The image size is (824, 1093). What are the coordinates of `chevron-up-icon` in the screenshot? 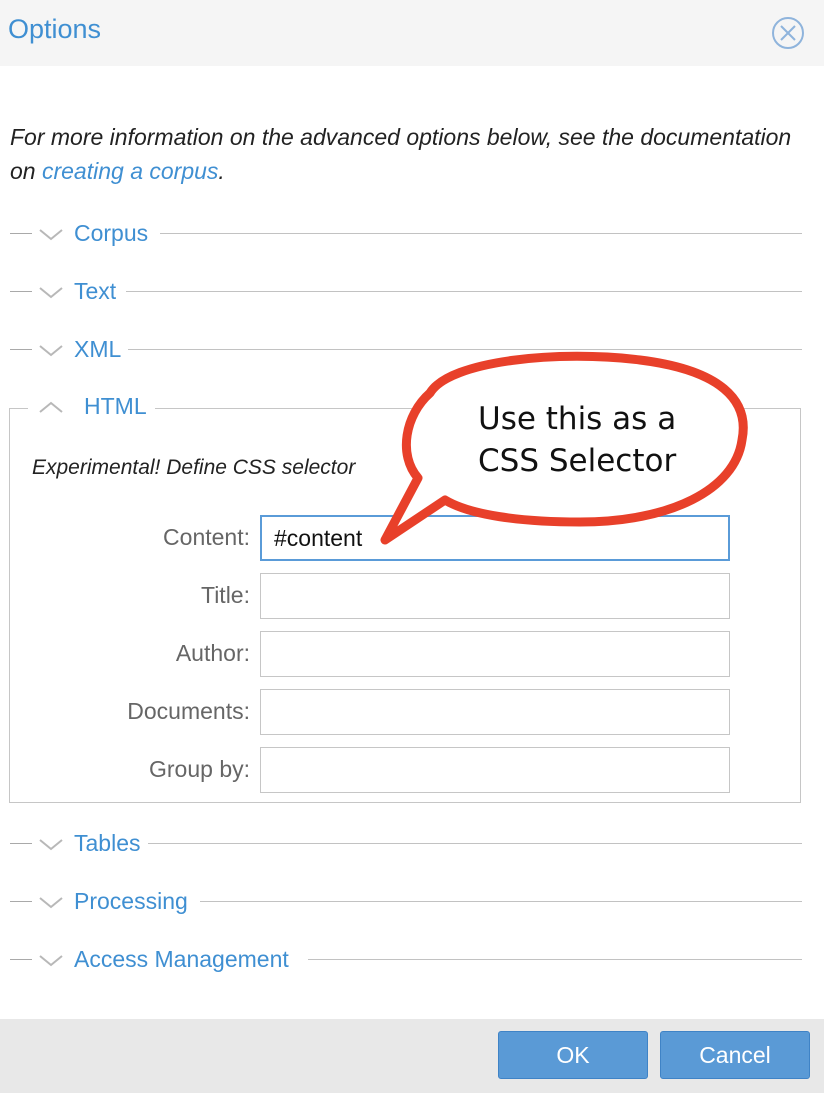 It's located at (51, 407).